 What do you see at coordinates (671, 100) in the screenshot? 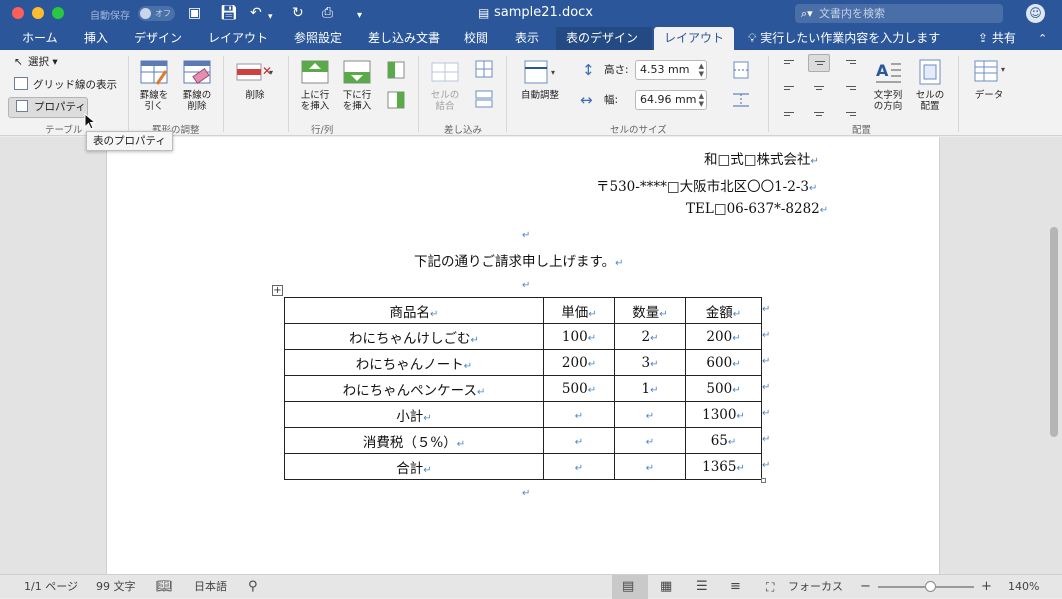
I see `width-input: 64.96 mm ▲ ▼` at bounding box center [671, 100].